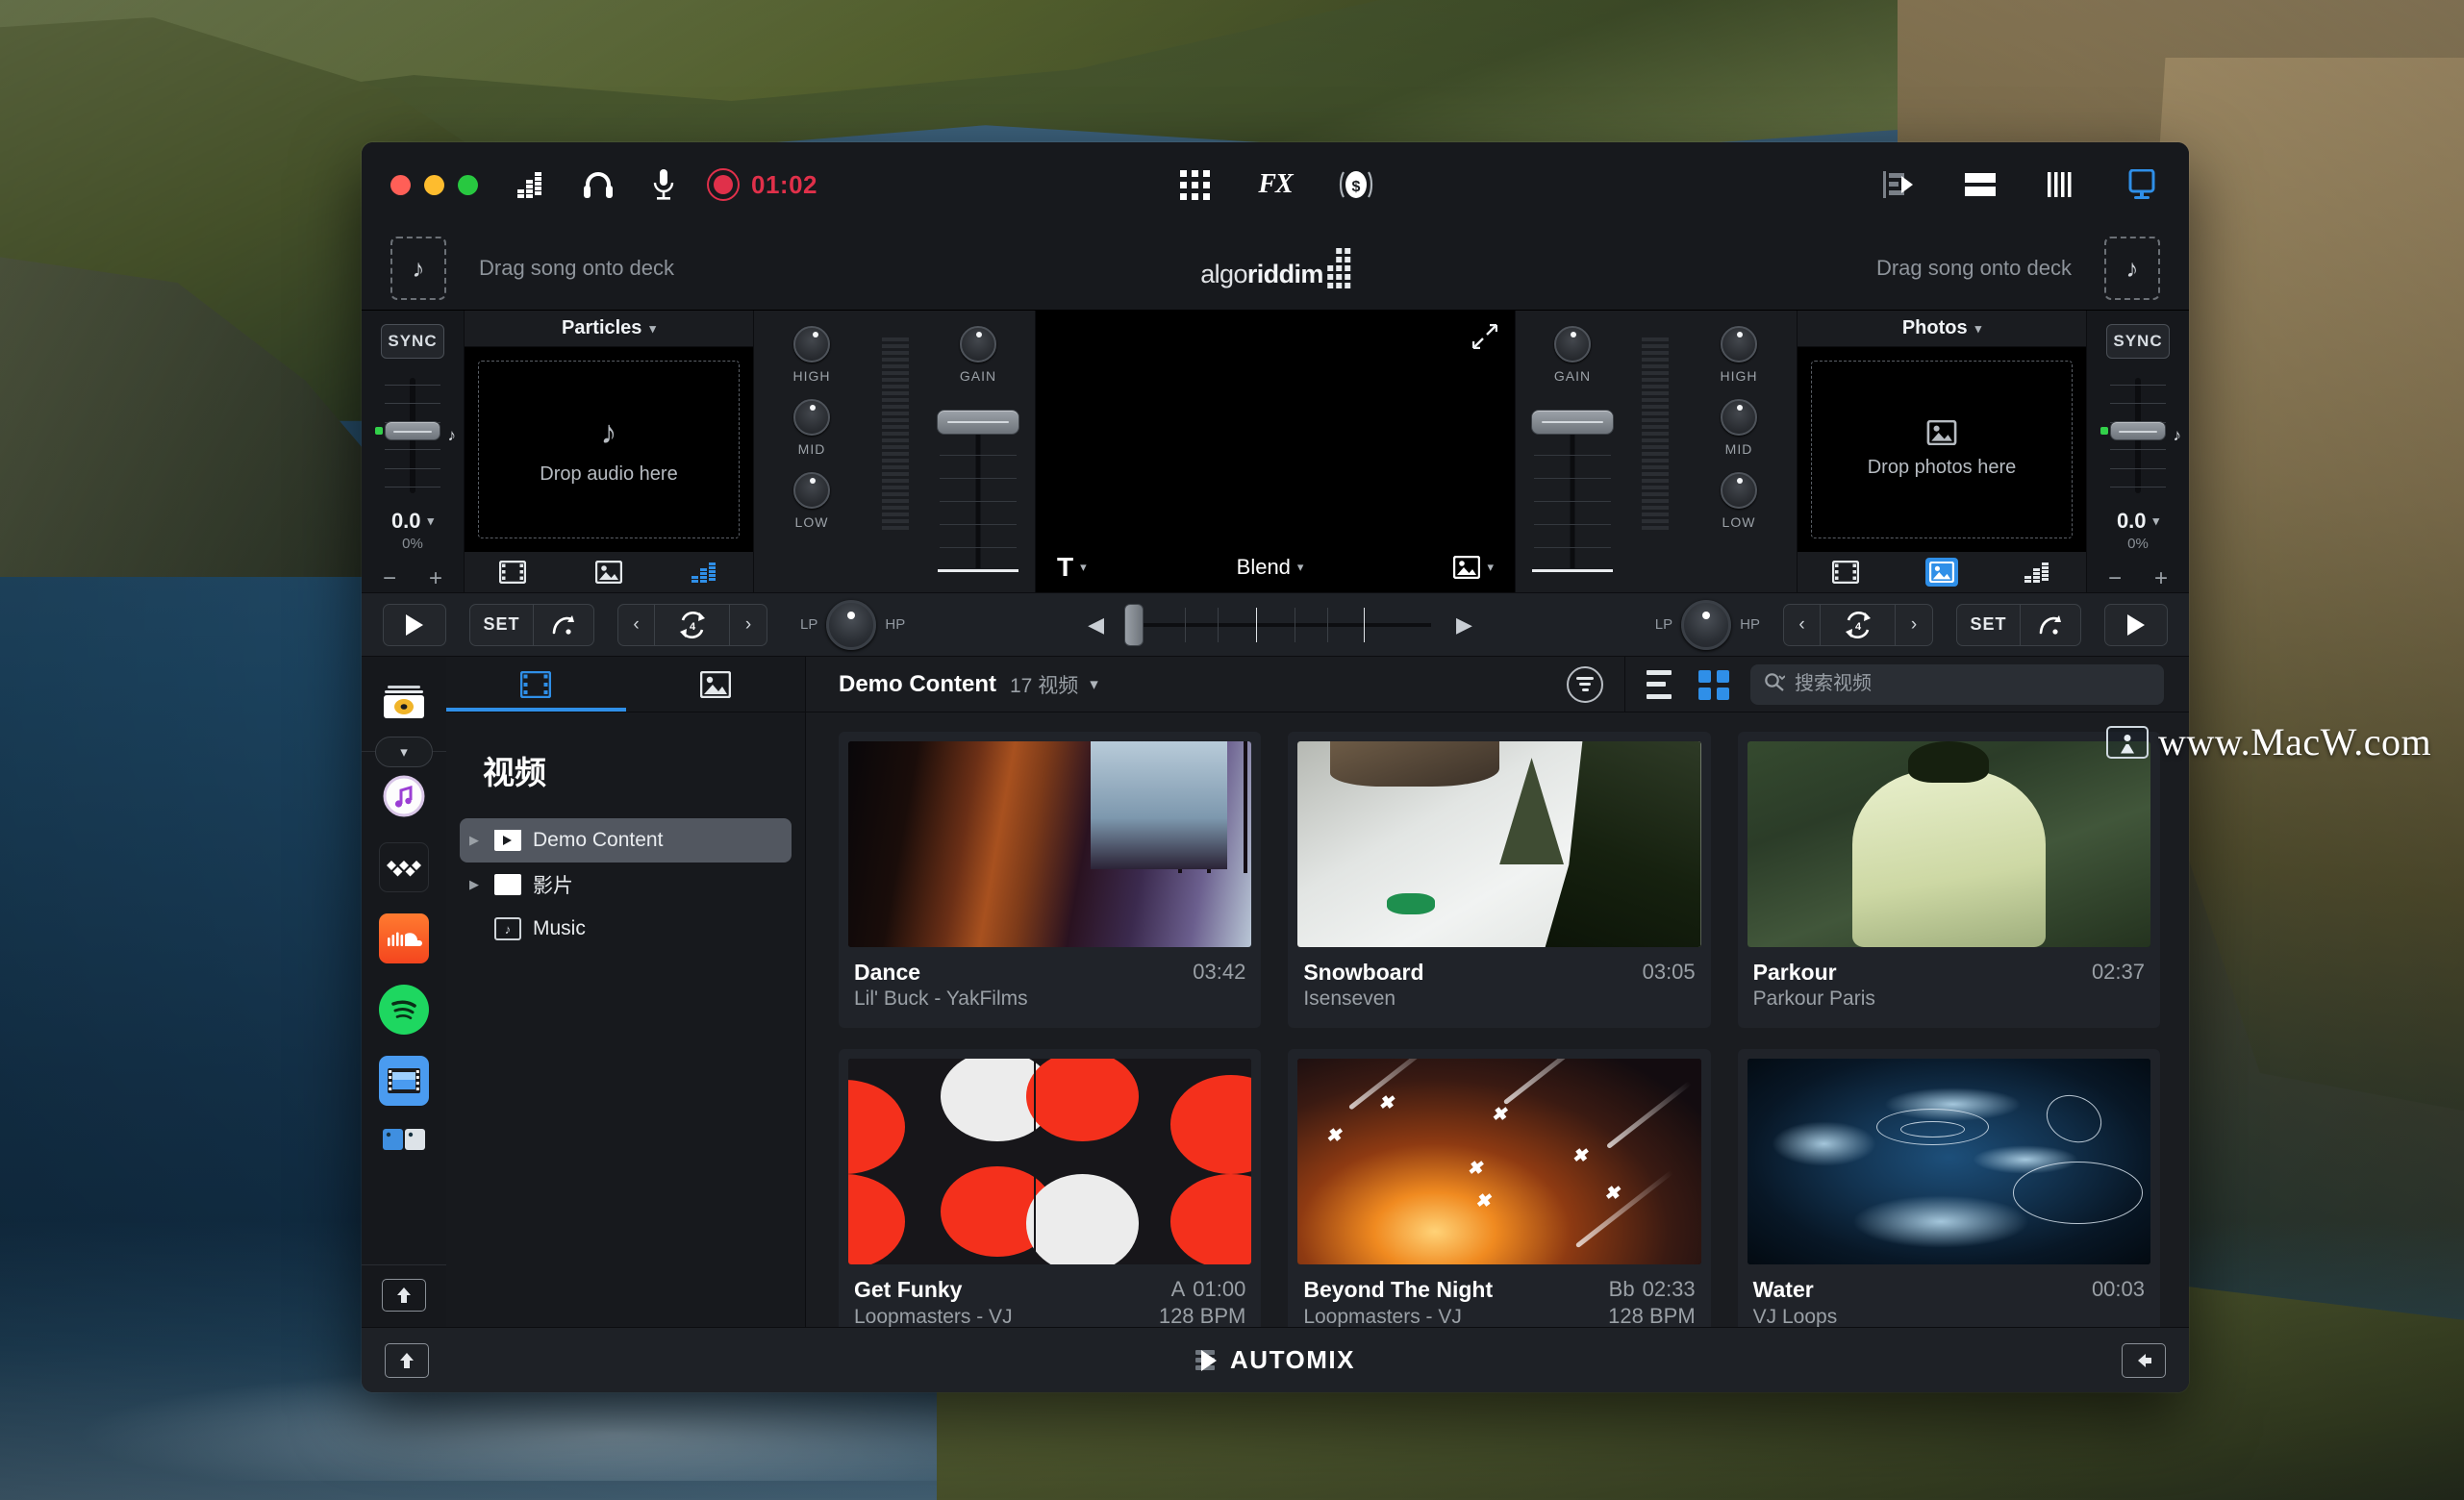  Describe the element at coordinates (1802, 624) in the screenshot. I see `right-loop-halve-button: ‹` at that location.